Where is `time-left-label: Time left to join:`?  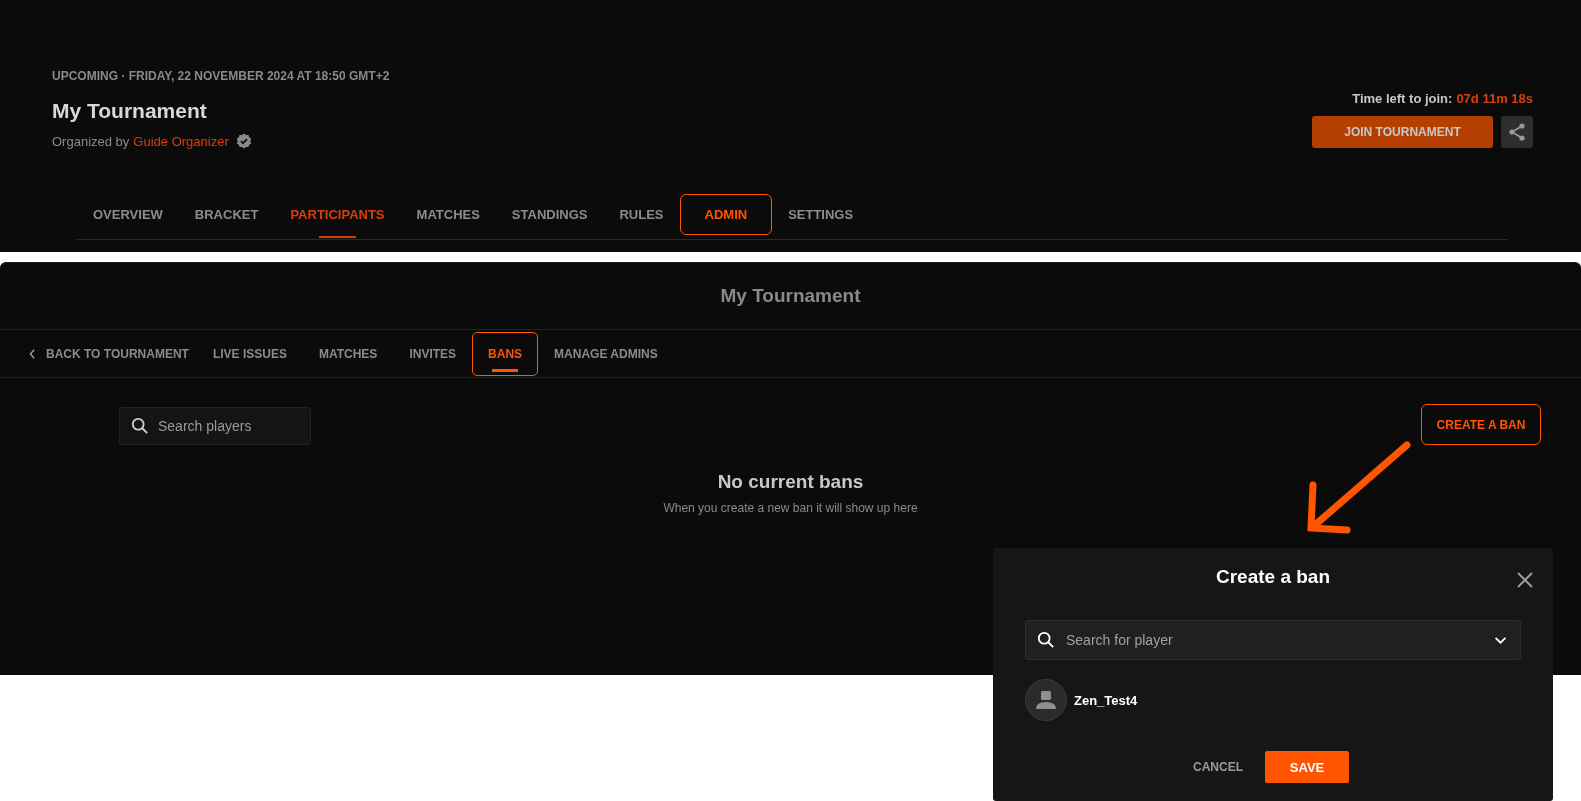 time-left-label: Time left to join: is located at coordinates (1402, 98).